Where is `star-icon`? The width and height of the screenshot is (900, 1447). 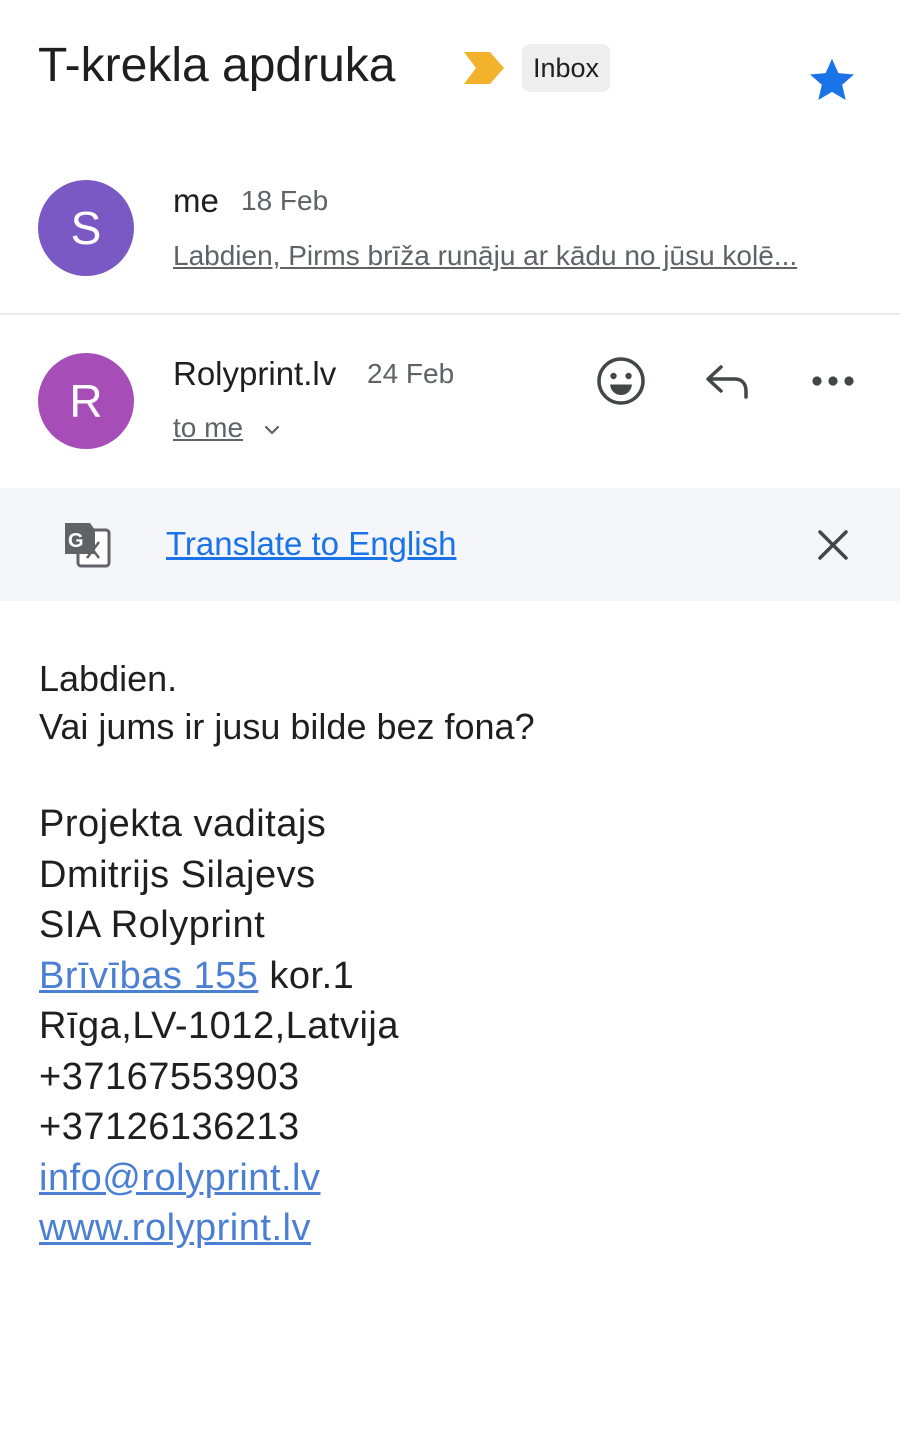 star-icon is located at coordinates (832, 80).